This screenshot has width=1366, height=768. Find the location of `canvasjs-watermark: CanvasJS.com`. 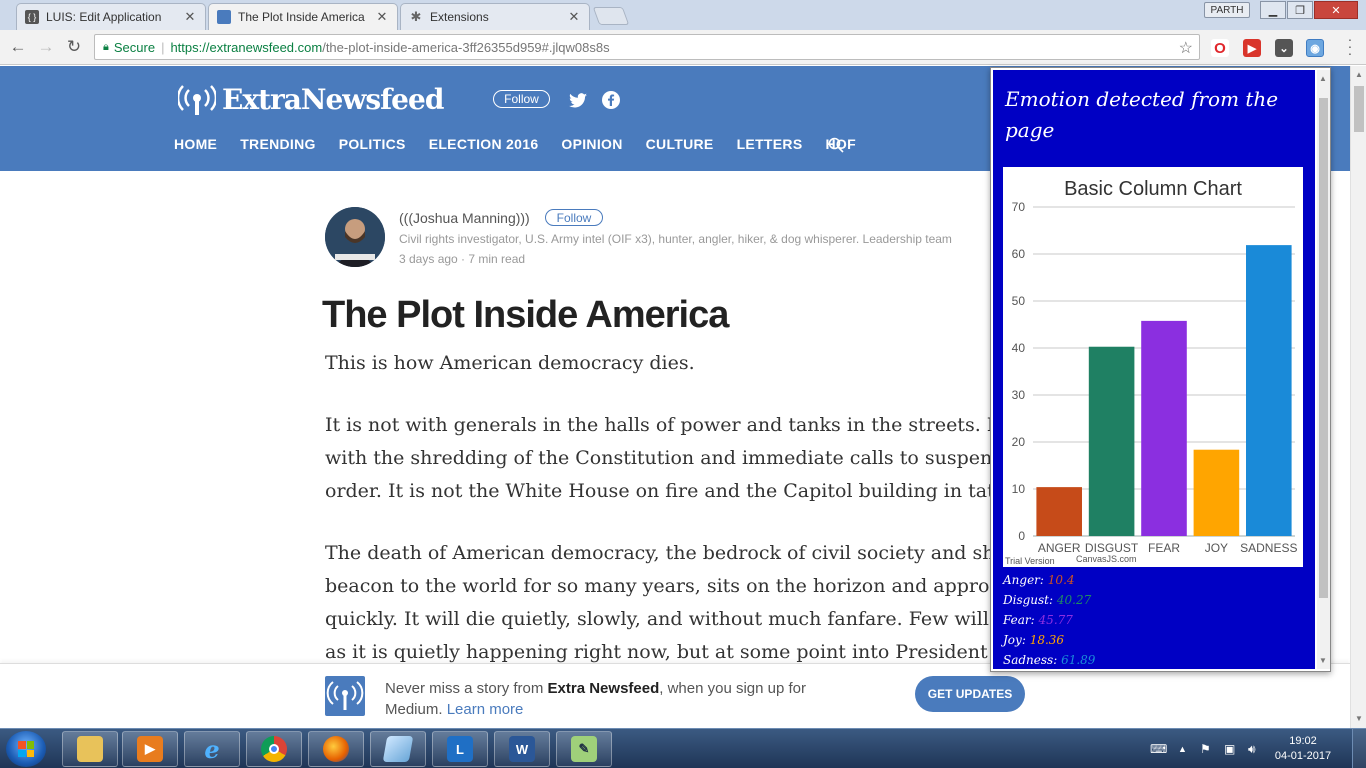

canvasjs-watermark: CanvasJS.com is located at coordinates (1106, 559).